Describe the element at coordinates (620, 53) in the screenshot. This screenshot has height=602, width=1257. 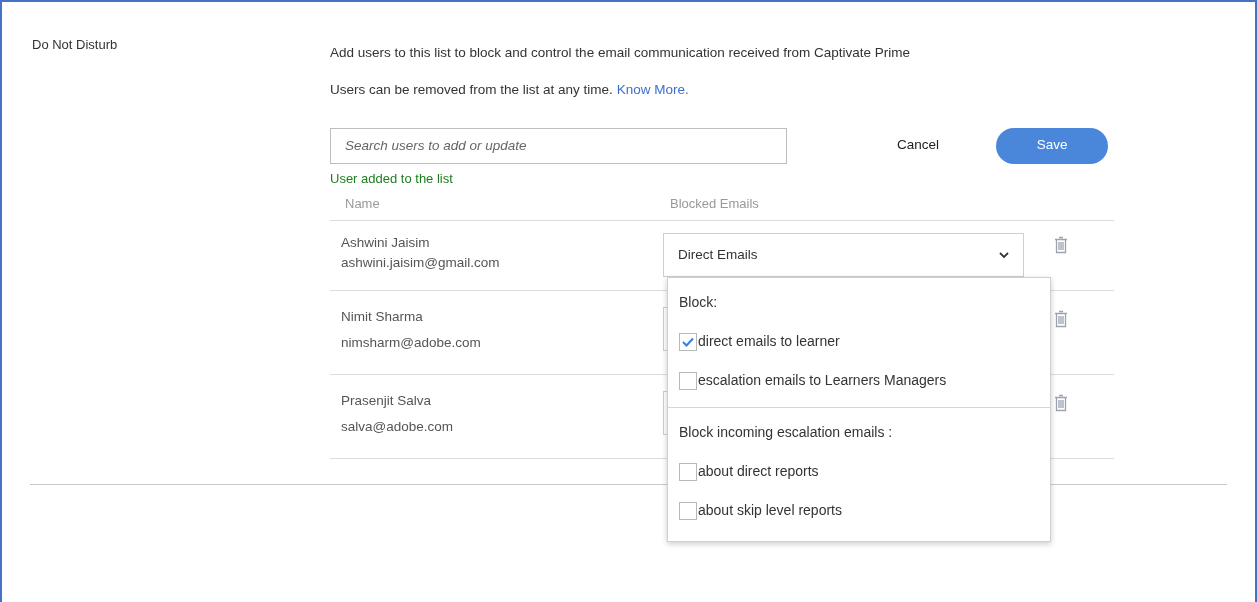
I see `description-text: Add users to this list to block and control the email communication received from Captivate Prime` at that location.